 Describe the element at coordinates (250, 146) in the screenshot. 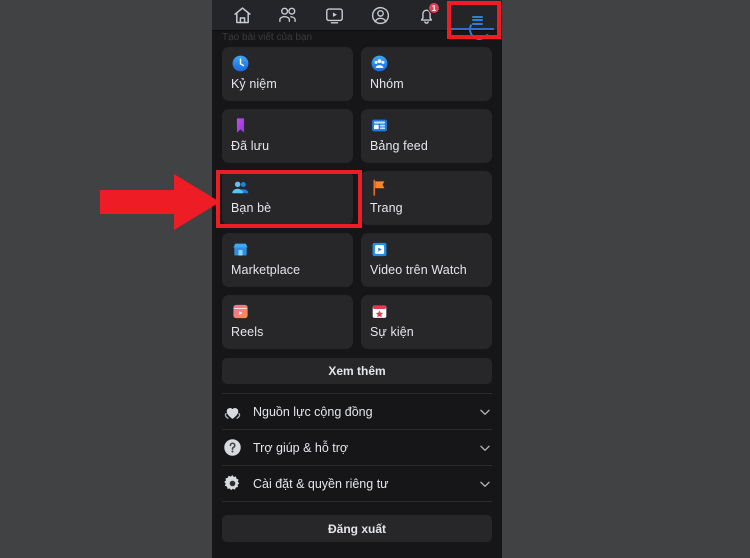

I see `tile-label: Đã lưu` at that location.